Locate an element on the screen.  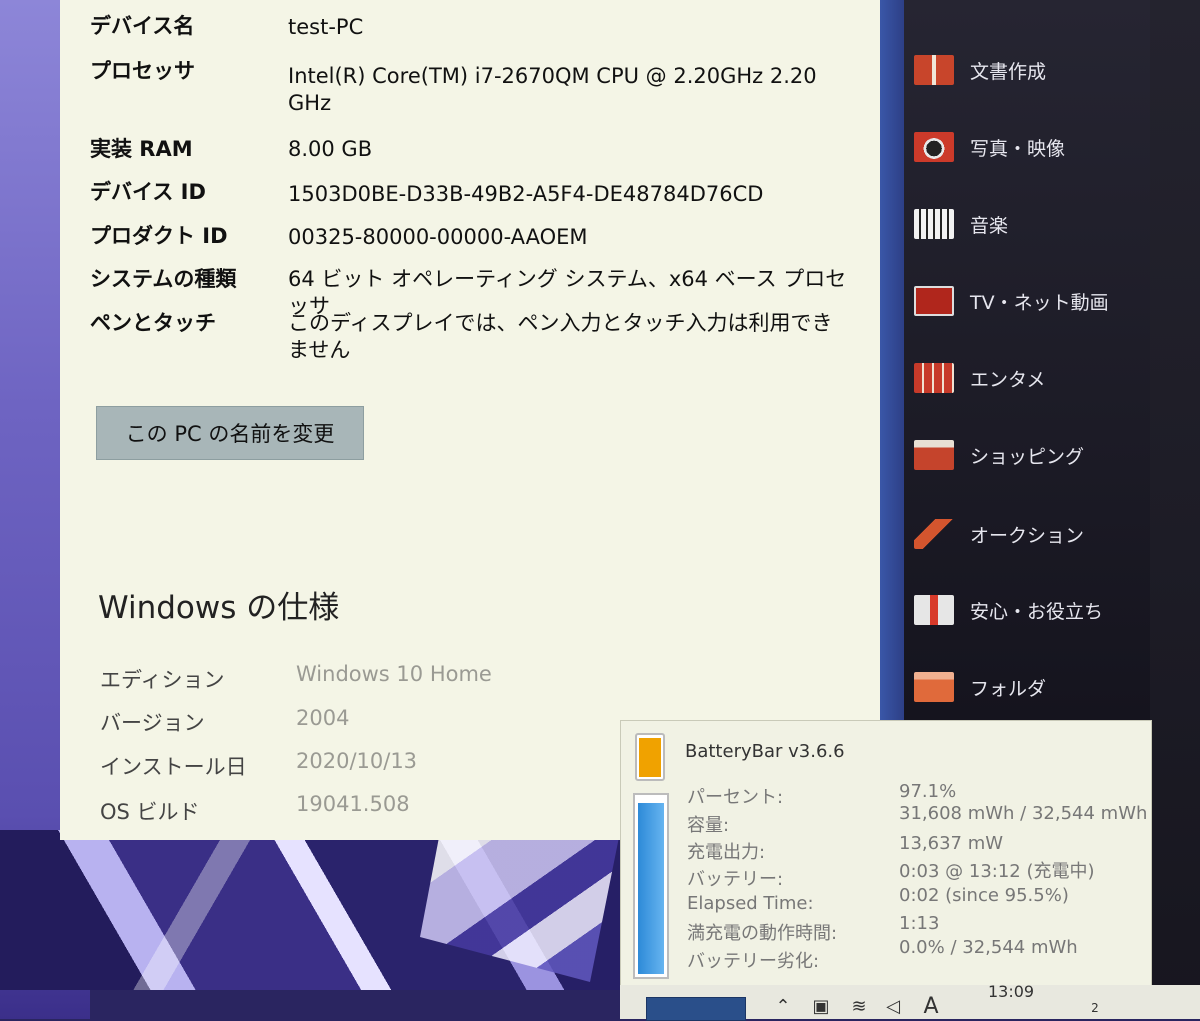
battery-level-fill is located at coordinates (651, 888).